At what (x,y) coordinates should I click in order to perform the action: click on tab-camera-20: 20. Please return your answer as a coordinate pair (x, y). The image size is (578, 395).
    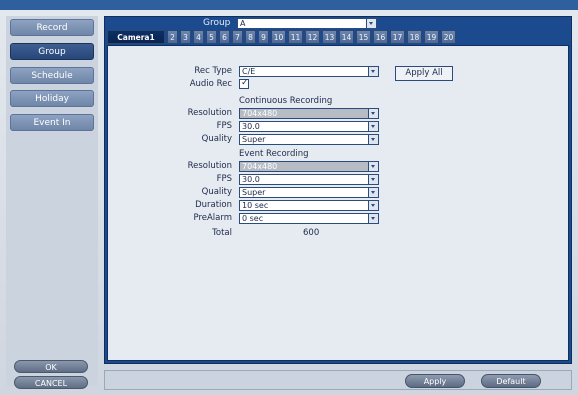
    Looking at the image, I should click on (448, 37).